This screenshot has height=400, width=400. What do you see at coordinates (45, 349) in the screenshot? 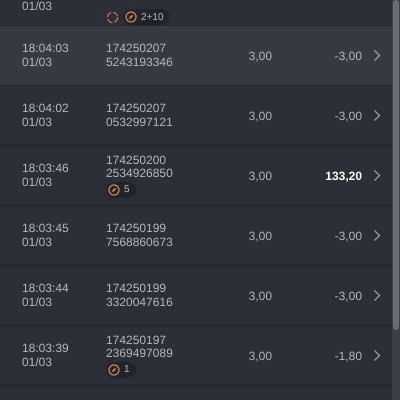
I see `bet-time: 18:03:39` at bounding box center [45, 349].